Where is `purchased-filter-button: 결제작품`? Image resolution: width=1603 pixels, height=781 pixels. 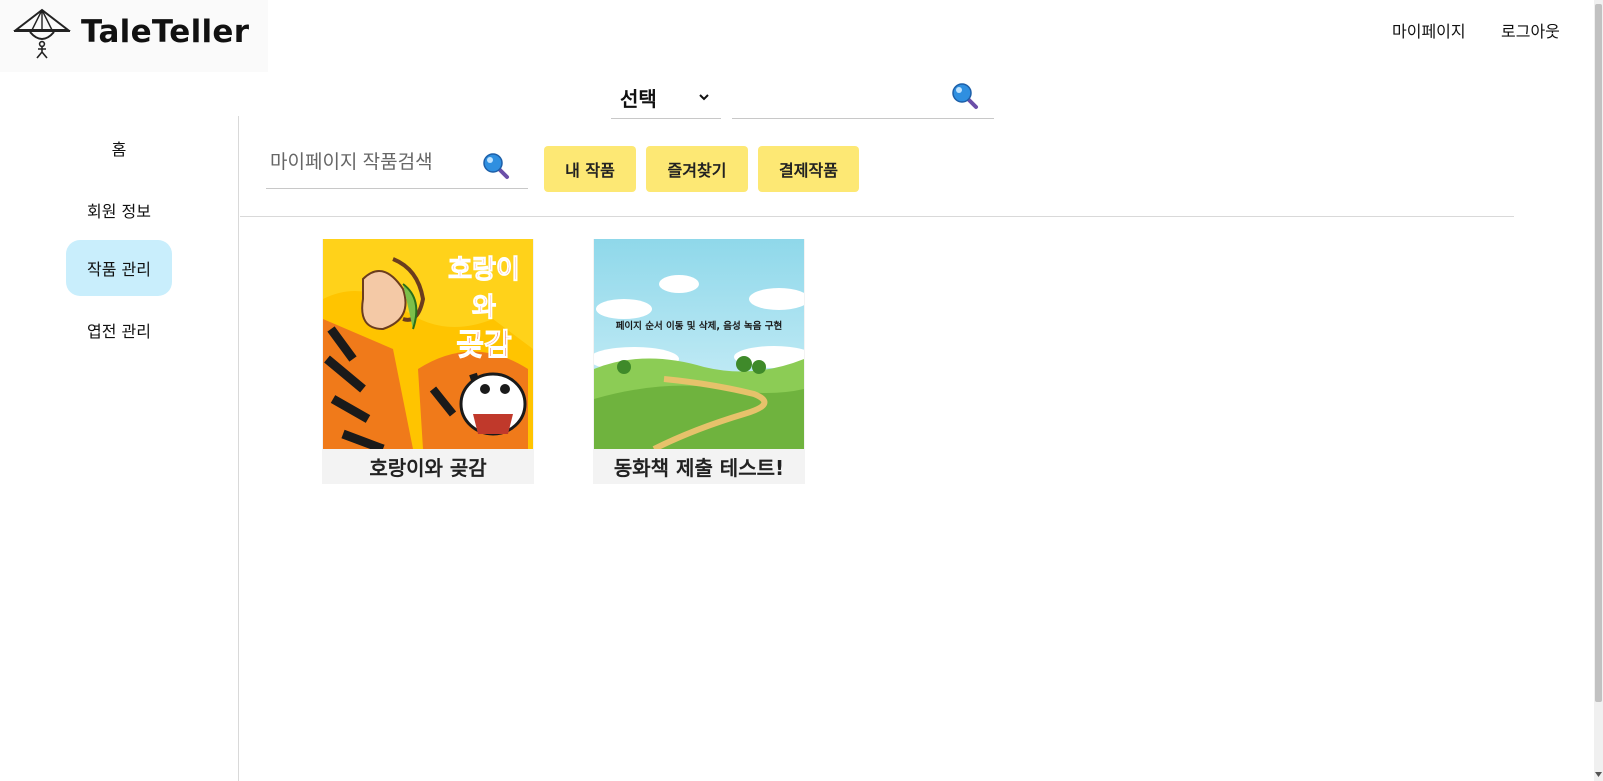 purchased-filter-button: 결제작품 is located at coordinates (808, 169).